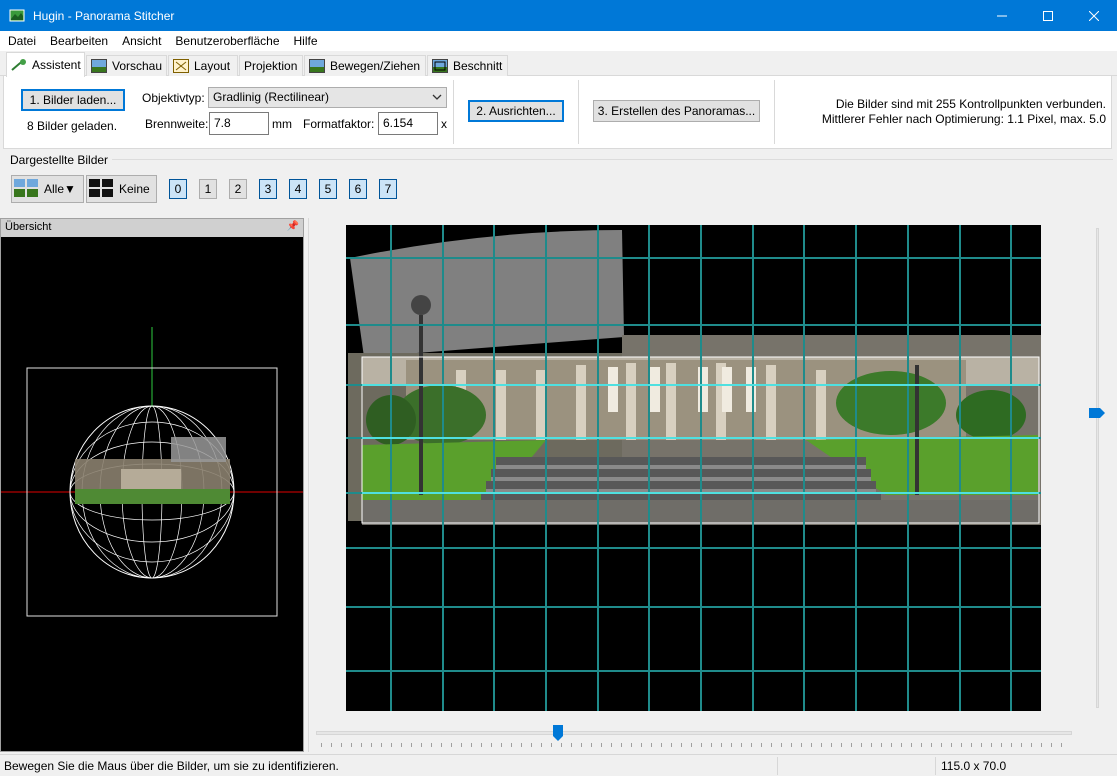  Describe the element at coordinates (208, 189) in the screenshot. I see `image-toggle-1: 1` at that location.